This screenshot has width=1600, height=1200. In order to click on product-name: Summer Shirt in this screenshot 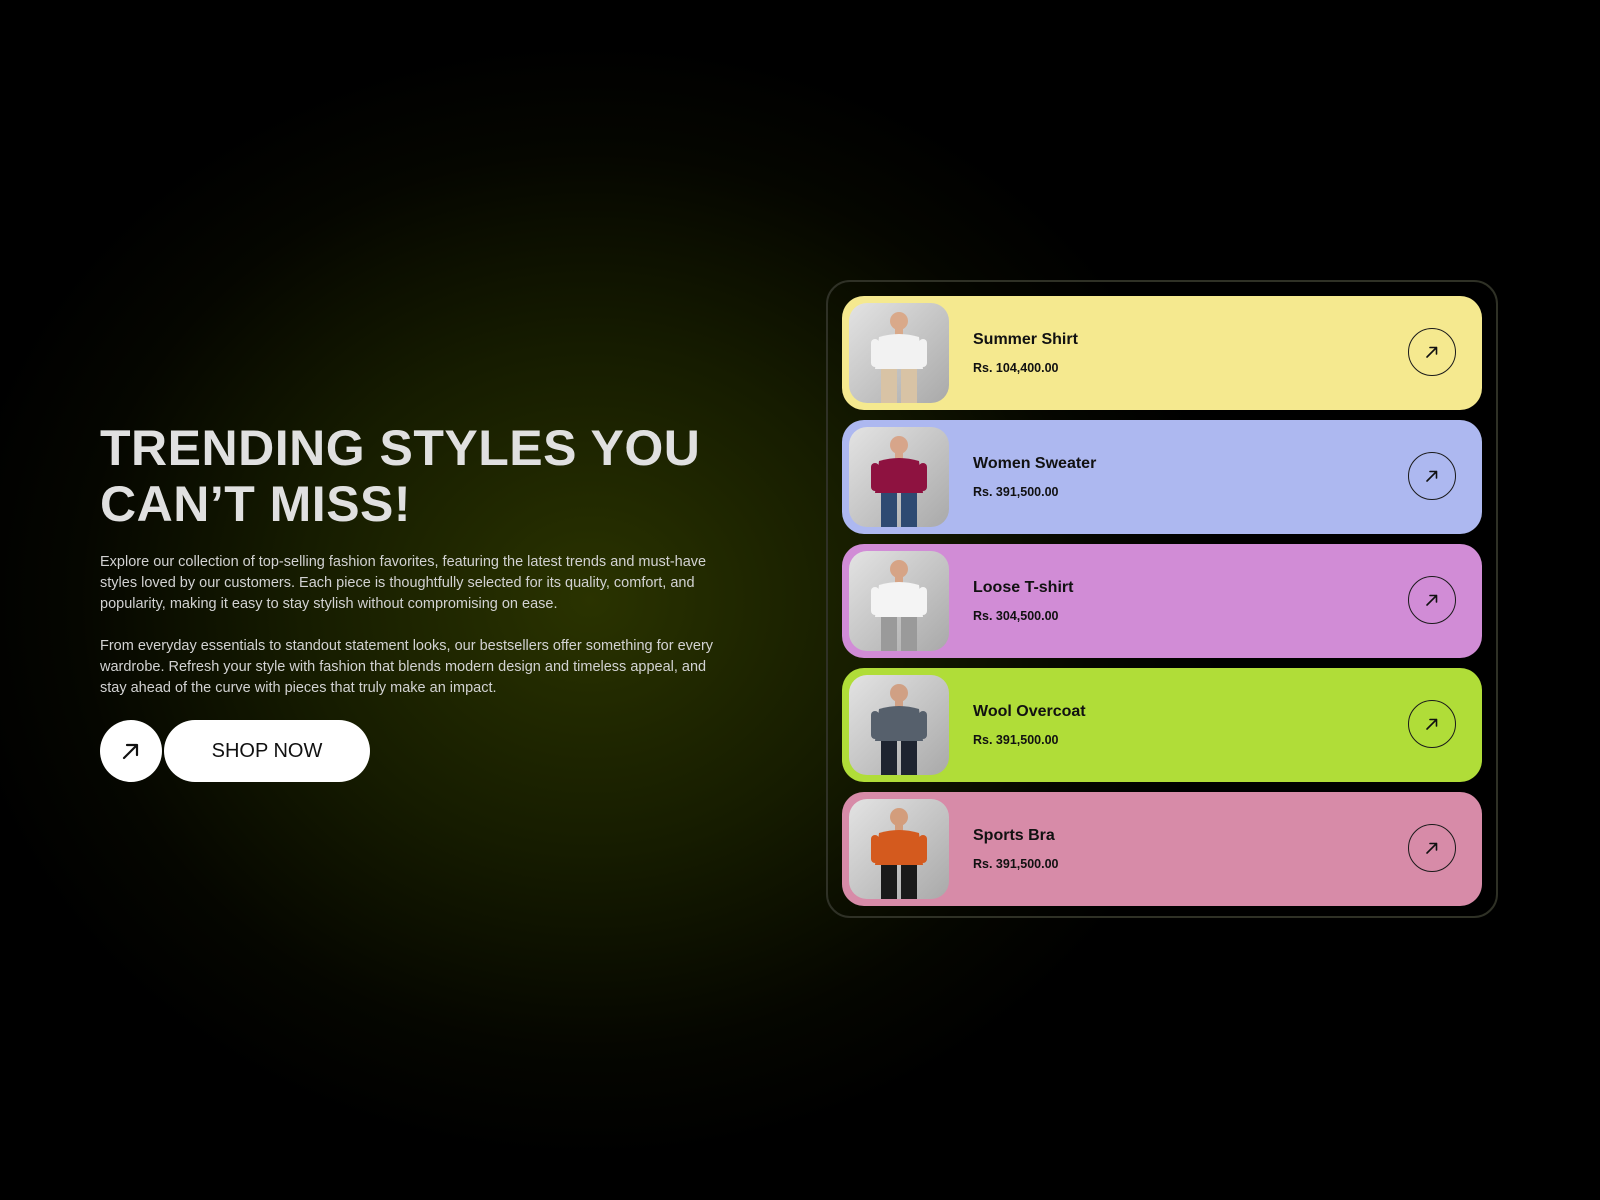, I will do `click(1025, 339)`.